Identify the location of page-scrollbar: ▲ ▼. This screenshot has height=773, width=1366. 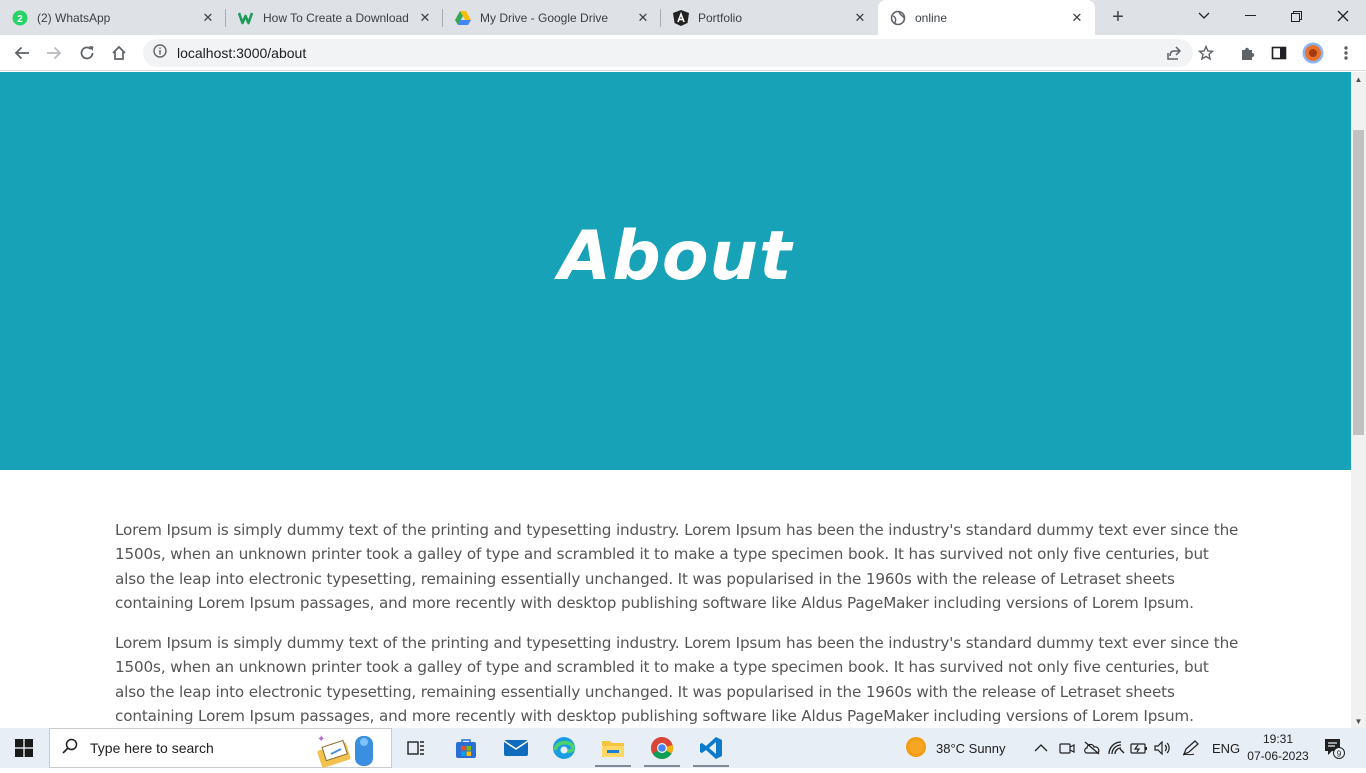
(1358, 400).